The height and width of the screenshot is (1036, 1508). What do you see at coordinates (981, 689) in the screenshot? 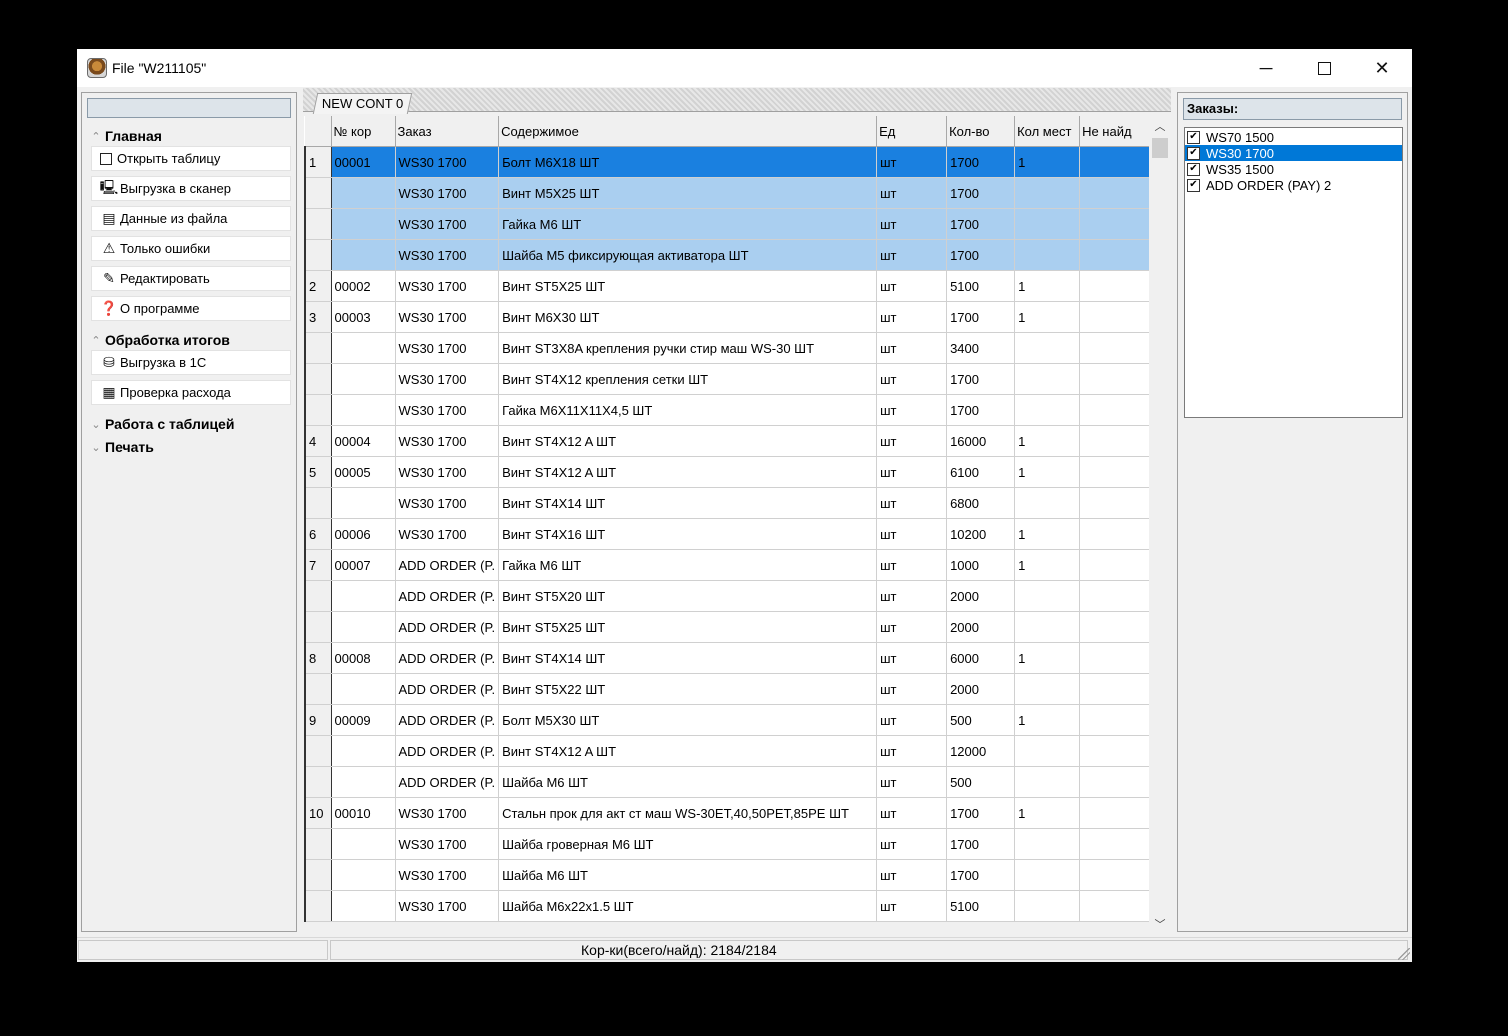
I see `cell-qty: 2000` at bounding box center [981, 689].